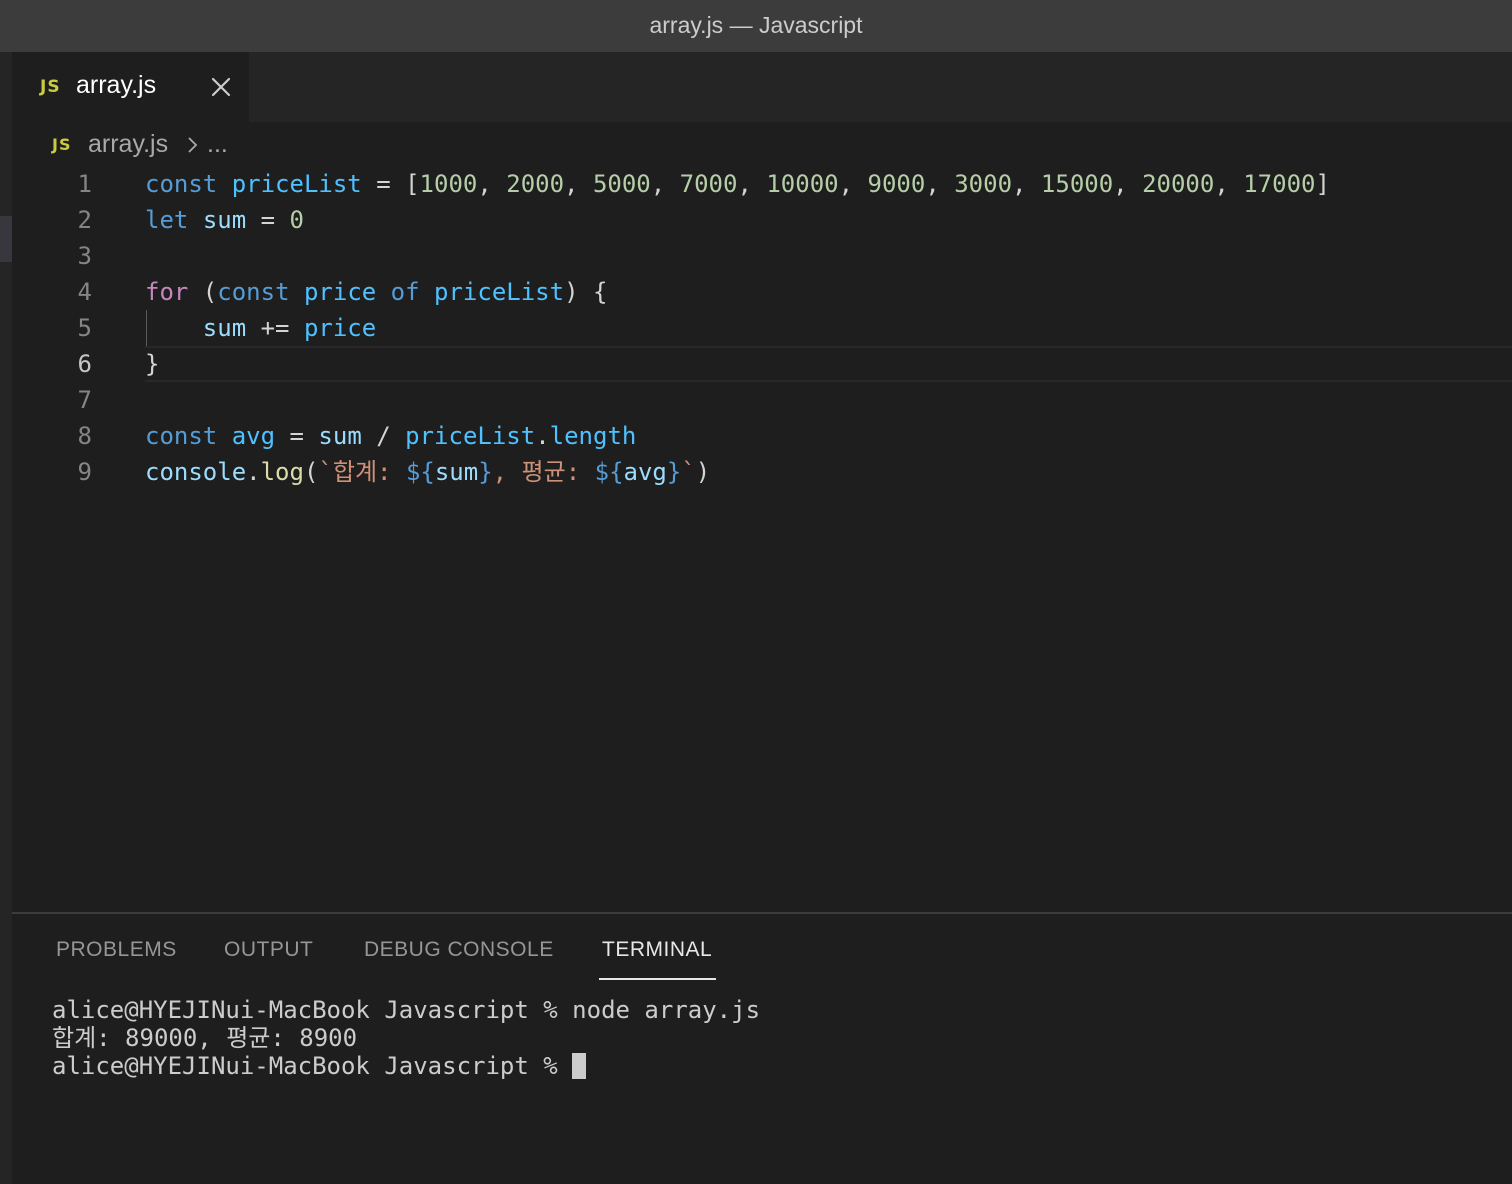  What do you see at coordinates (405, 292) in the screenshot?
I see `code-token: of` at bounding box center [405, 292].